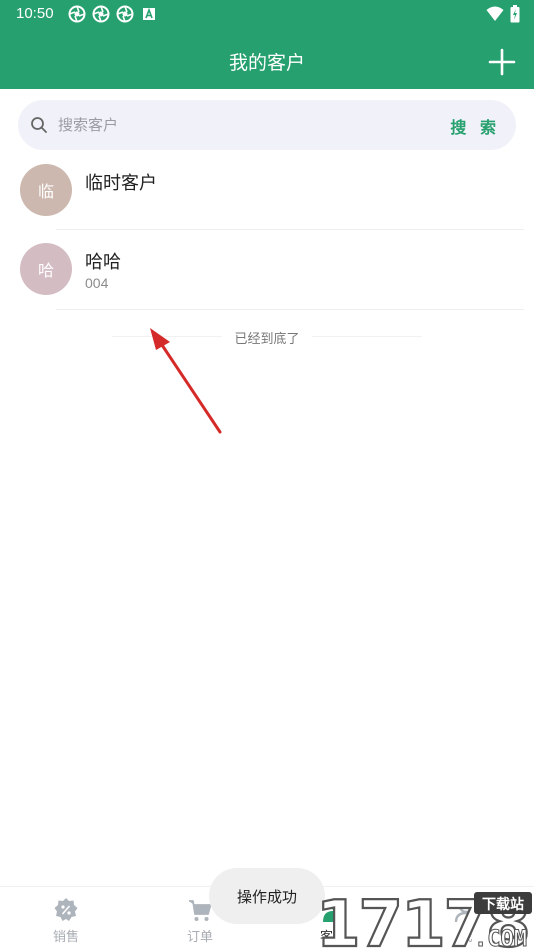 Image resolution: width=534 pixels, height=950 pixels. Describe the element at coordinates (35, 13) in the screenshot. I see `status-time: 10:50` at that location.